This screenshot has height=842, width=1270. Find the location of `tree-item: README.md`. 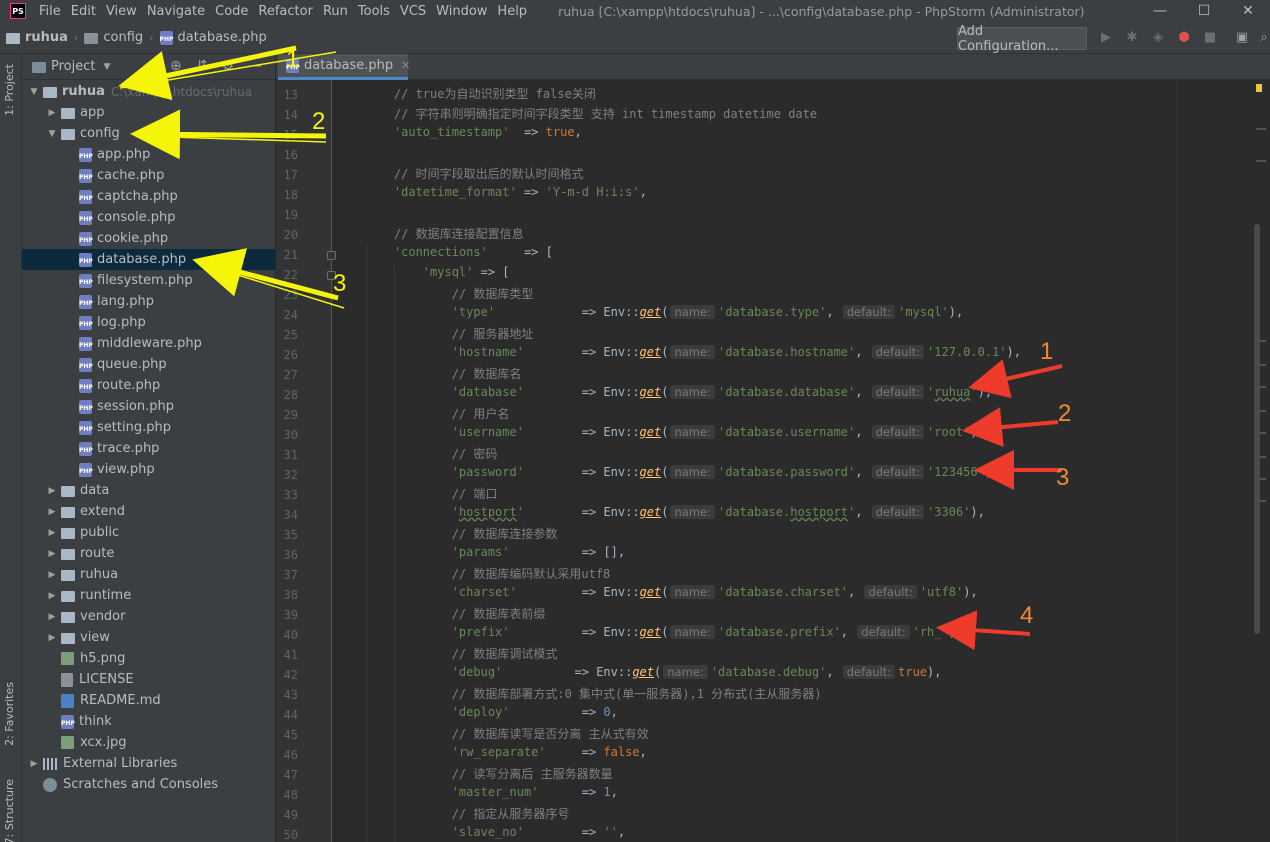

tree-item: README.md is located at coordinates (149, 700).